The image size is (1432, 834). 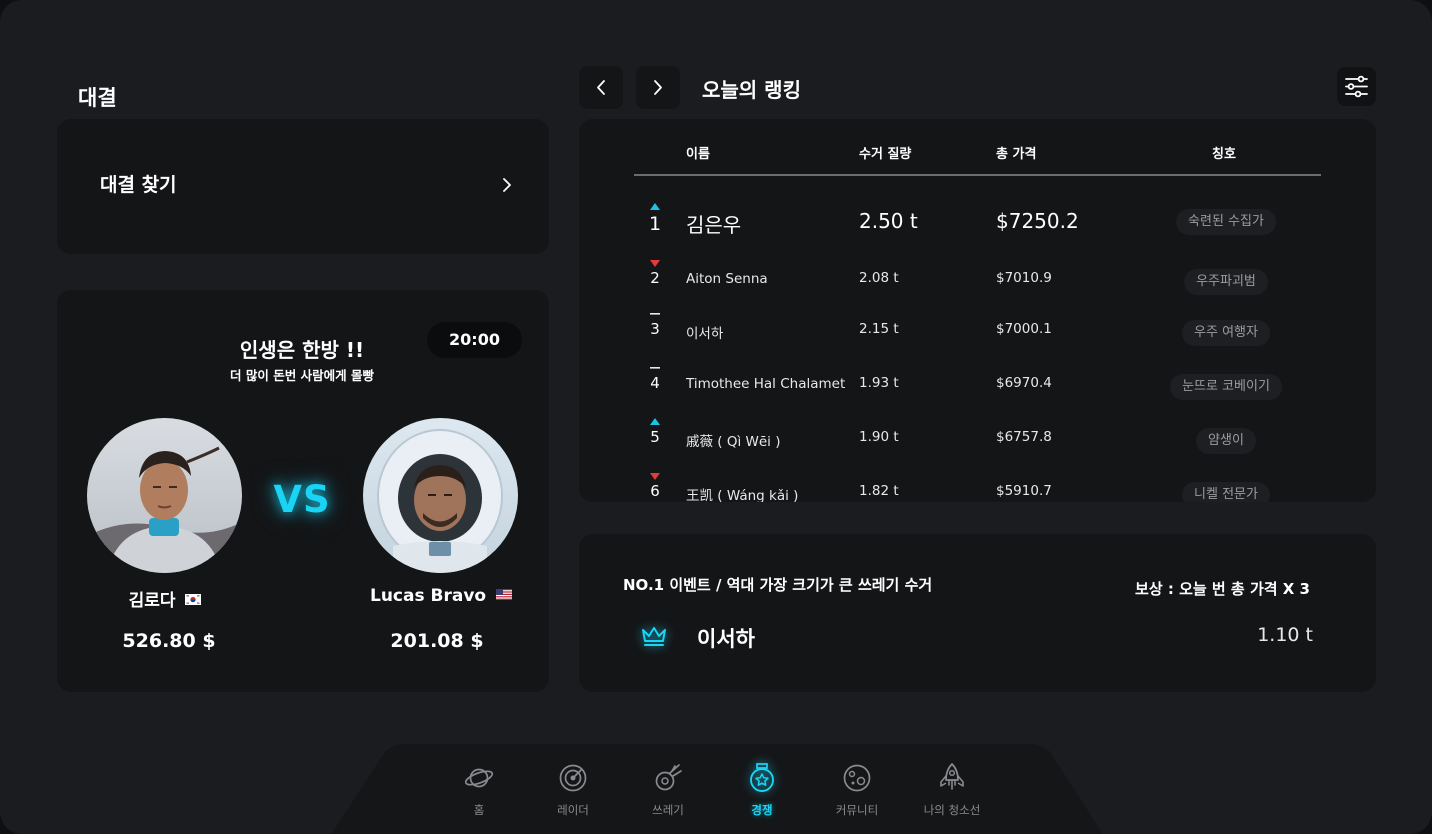 I want to click on nav-trash: 쓰레기, so click(x=668, y=790).